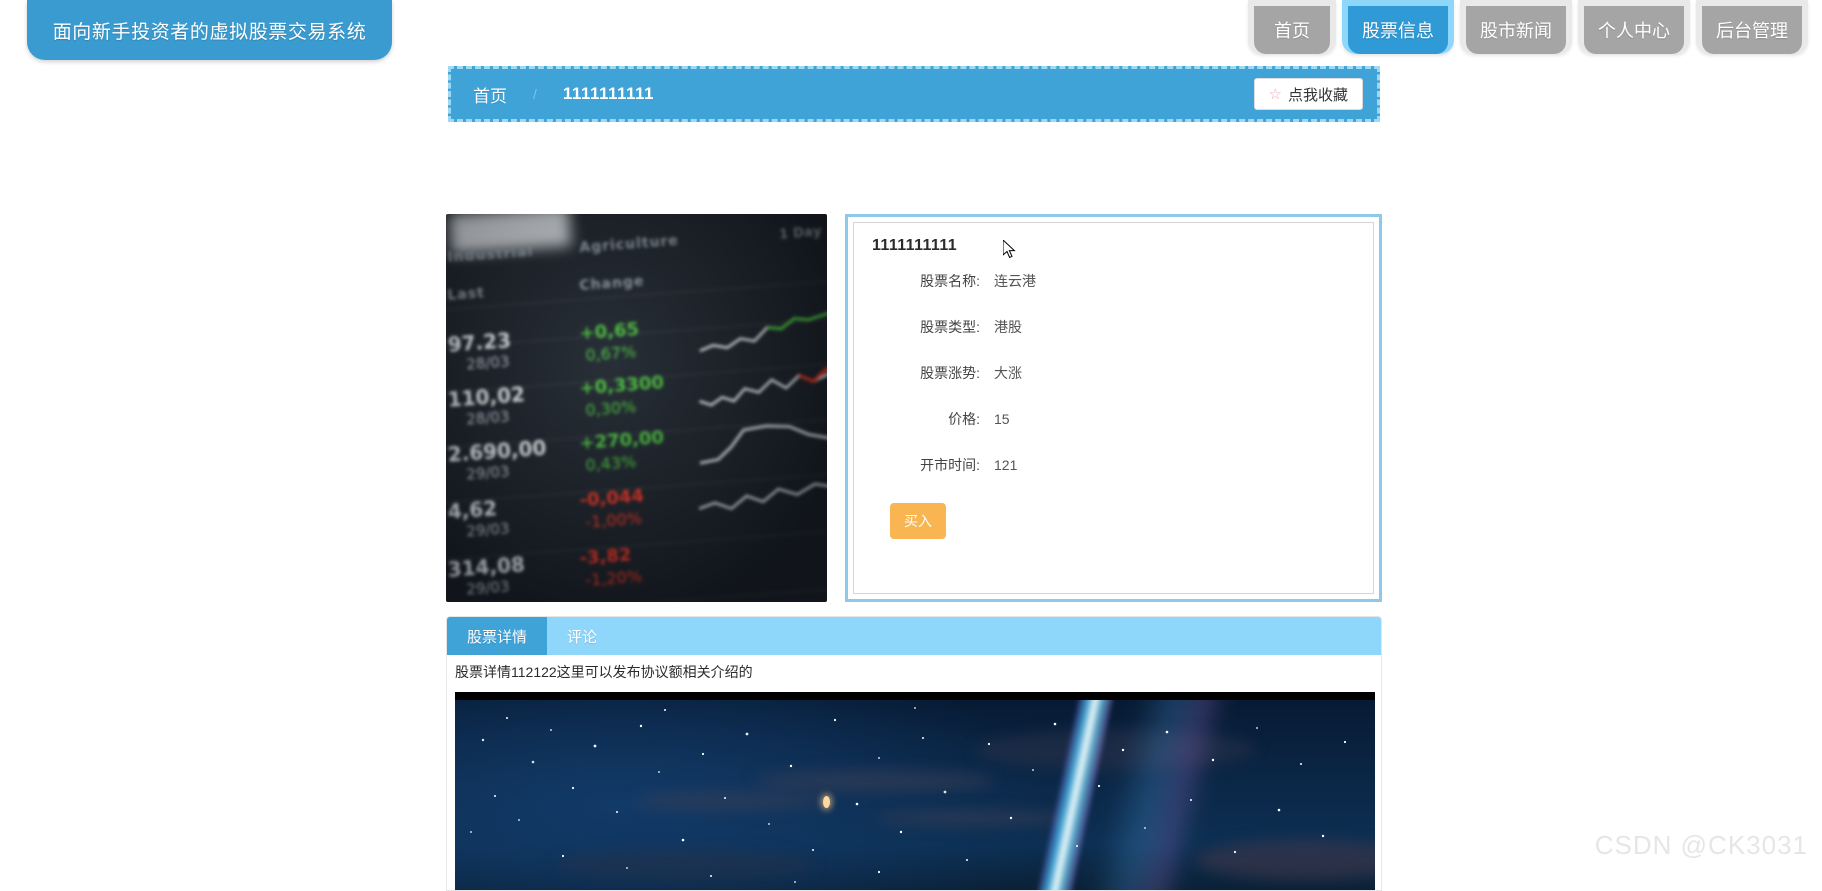 This screenshot has height=891, width=1822. I want to click on night-sky-image, so click(915, 791).